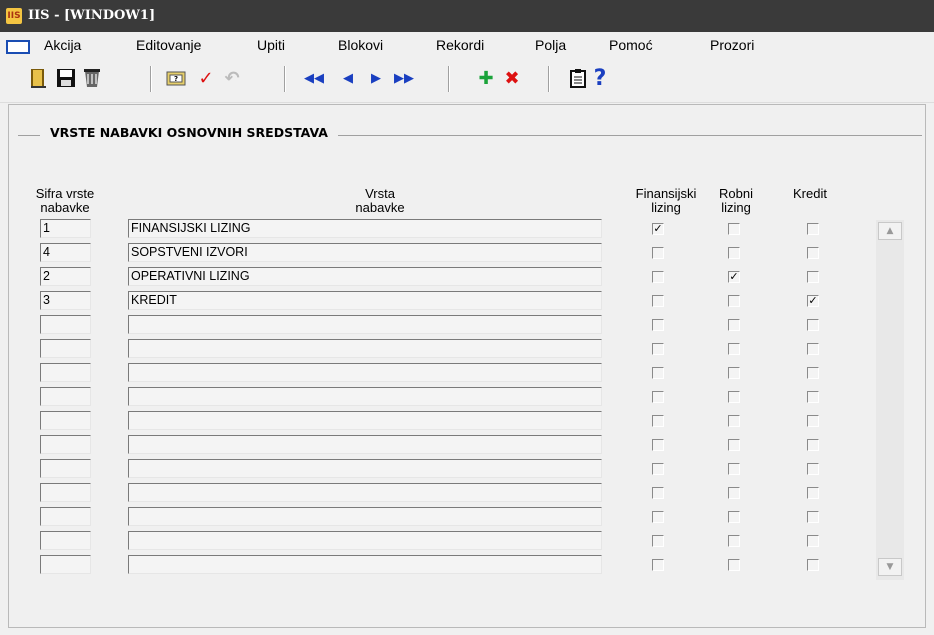 Image resolution: width=934 pixels, height=635 pixels. Describe the element at coordinates (92, 78) in the screenshot. I see `print-icon` at that location.